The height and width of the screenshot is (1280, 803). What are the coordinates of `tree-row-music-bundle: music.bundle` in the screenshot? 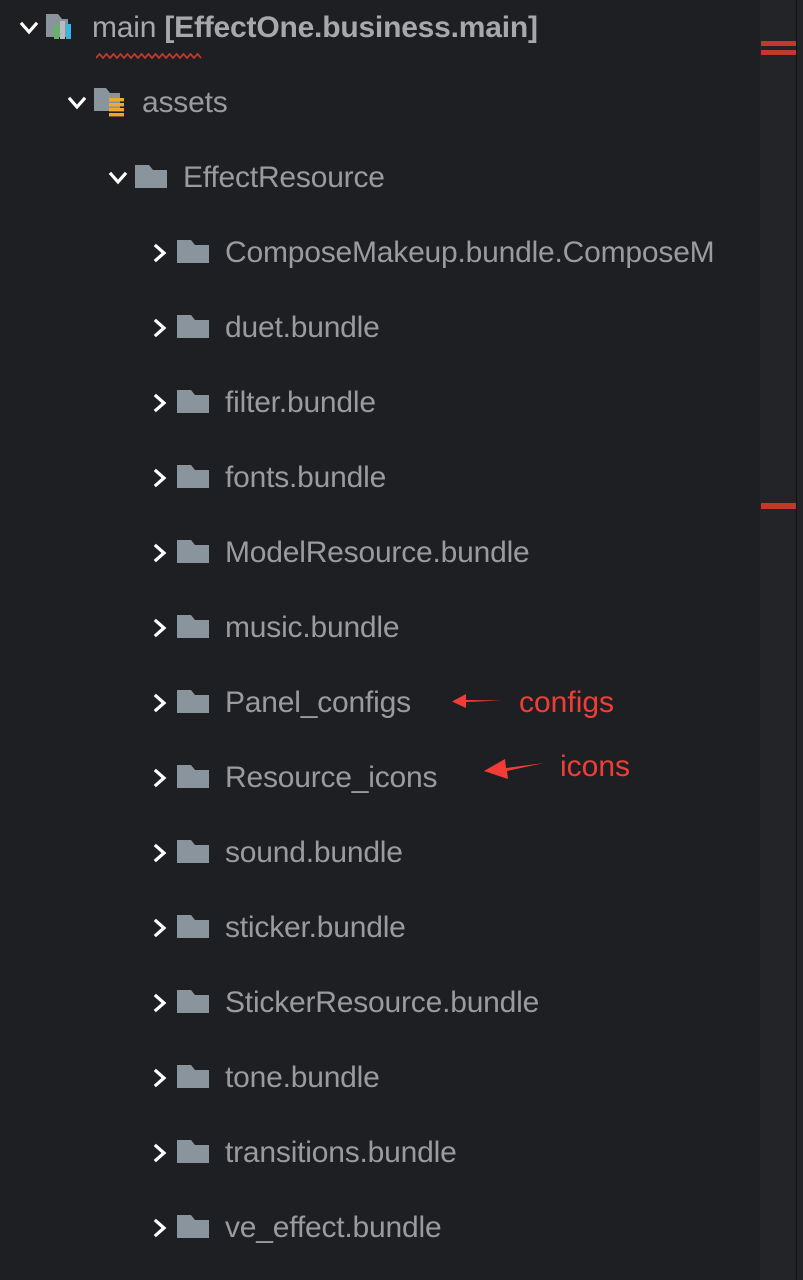 It's located at (272, 628).